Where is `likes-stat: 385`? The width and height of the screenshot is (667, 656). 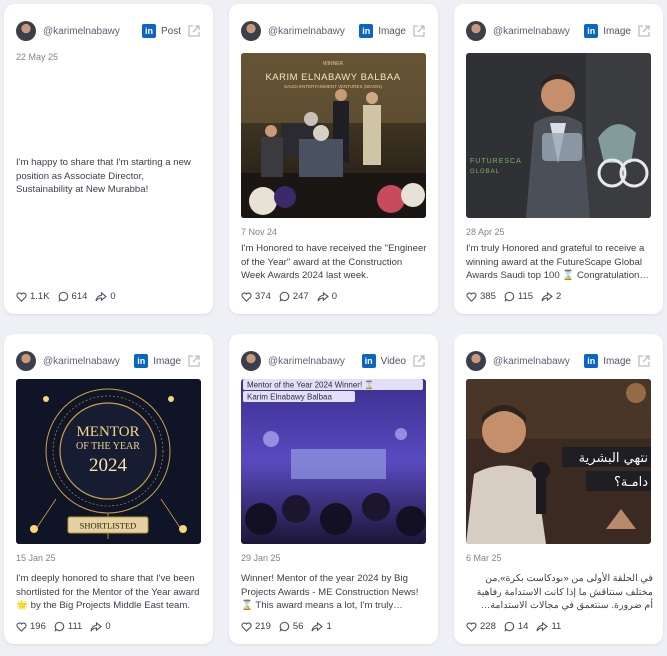
likes-stat: 385 is located at coordinates (481, 296).